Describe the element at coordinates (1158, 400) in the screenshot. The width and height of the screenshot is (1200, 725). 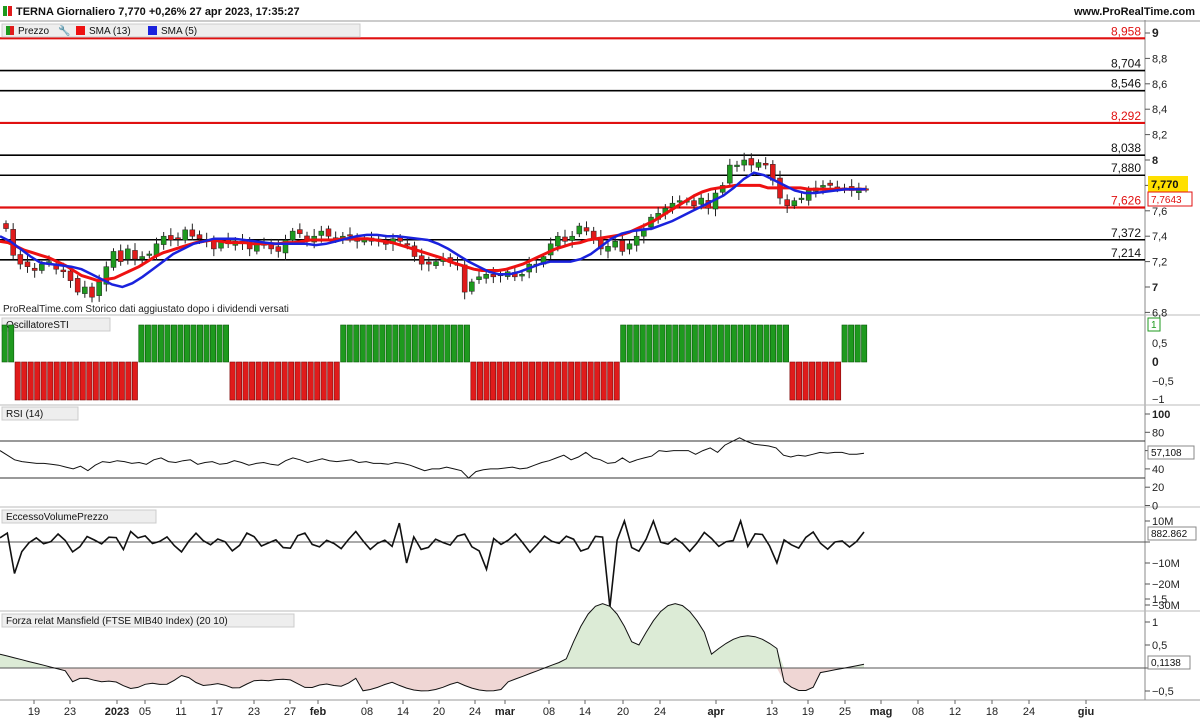
I see `sti-tick-label: −1` at that location.